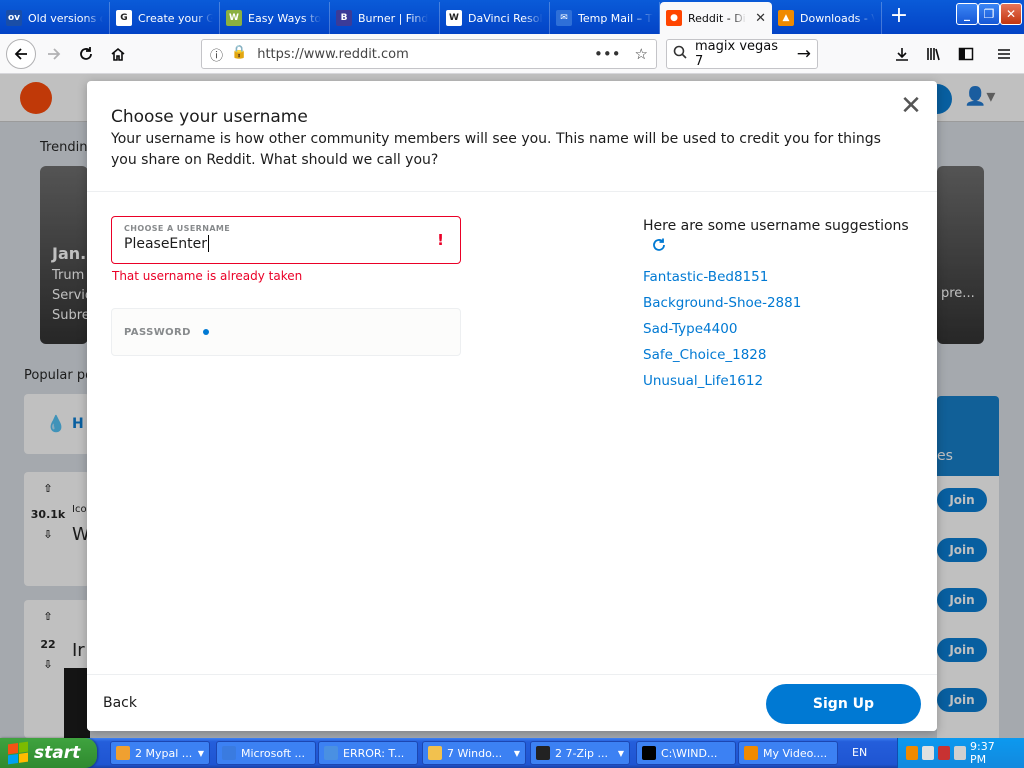 The width and height of the screenshot is (1024, 768). What do you see at coordinates (207, 276) in the screenshot?
I see `username-error-message: That username is already taken` at bounding box center [207, 276].